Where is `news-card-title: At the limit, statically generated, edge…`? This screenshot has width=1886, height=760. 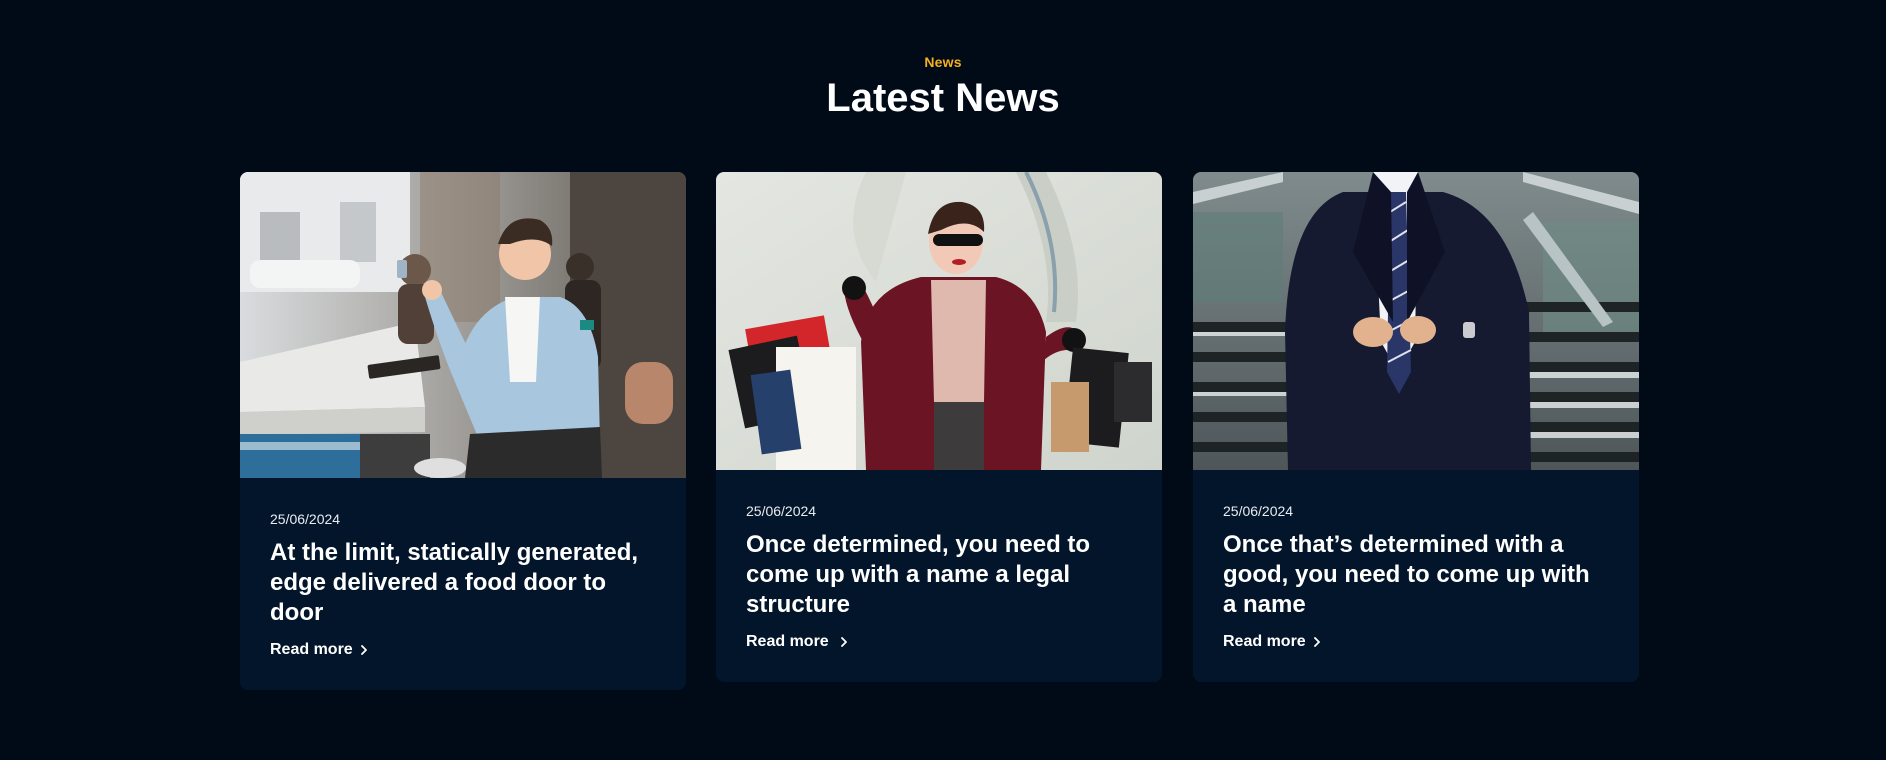
news-card-title: At the limit, statically generated, edge… is located at coordinates (463, 583).